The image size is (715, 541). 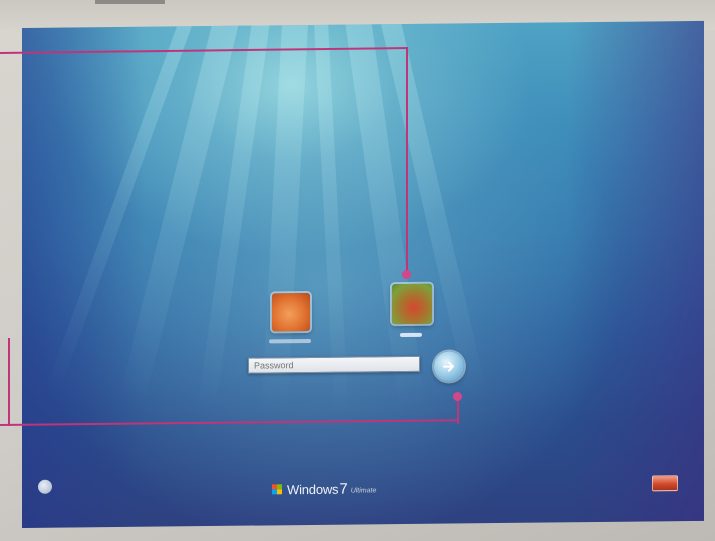 What do you see at coordinates (334, 364) in the screenshot?
I see `password-input` at bounding box center [334, 364].